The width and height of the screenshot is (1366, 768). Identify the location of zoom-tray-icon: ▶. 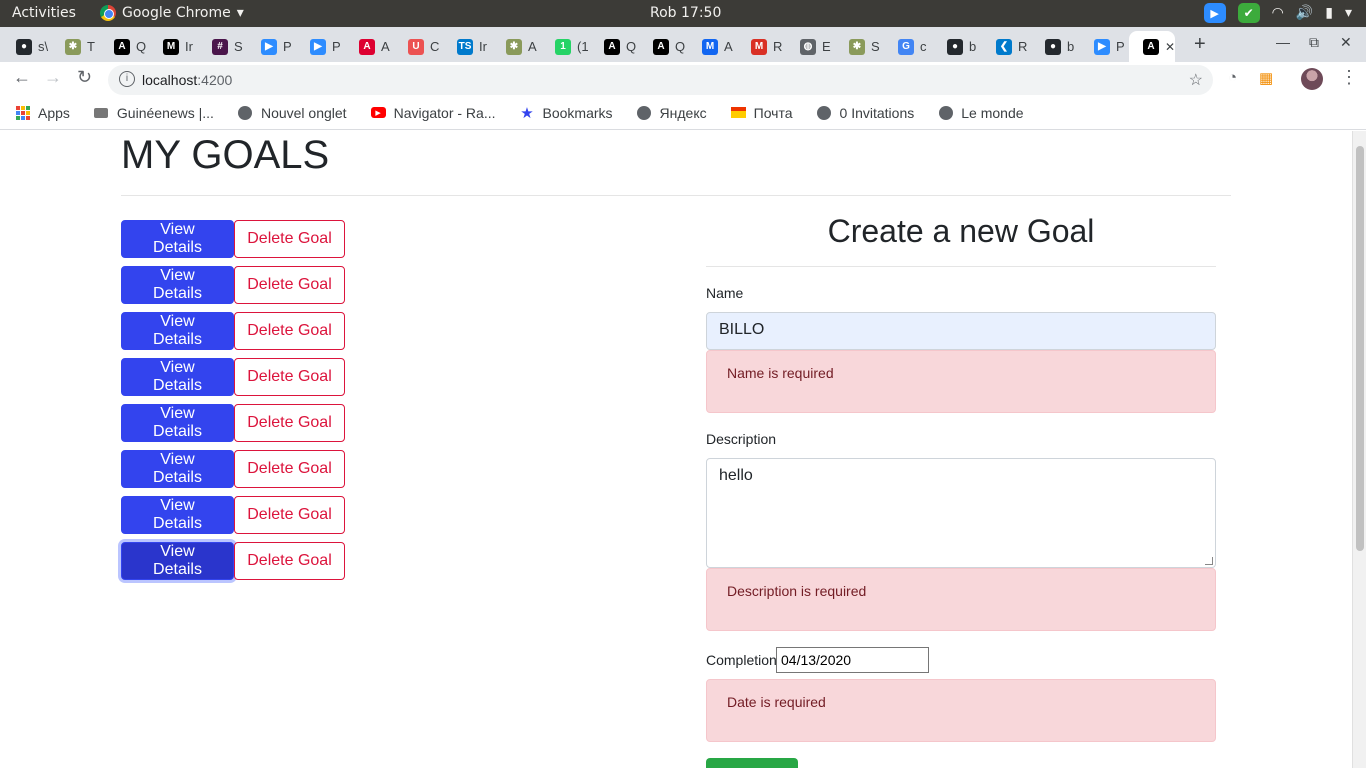
(1214, 13).